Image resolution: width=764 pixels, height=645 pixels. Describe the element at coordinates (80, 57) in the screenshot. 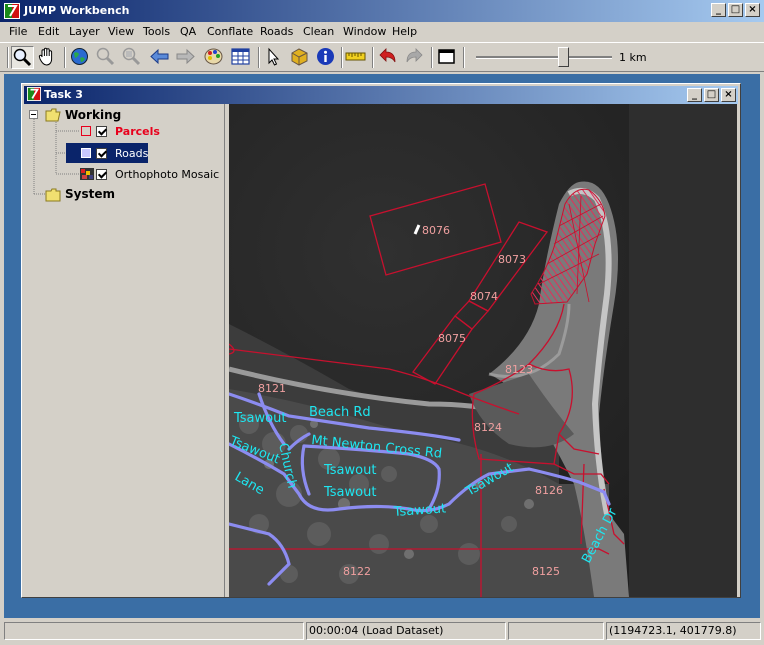

I see `globe-icon` at that location.